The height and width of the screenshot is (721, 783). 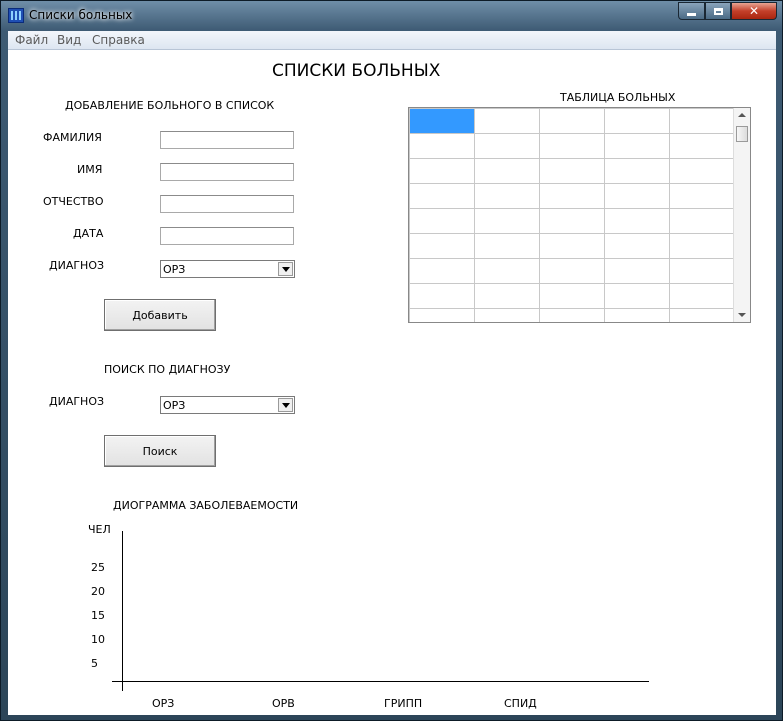 I want to click on y-tick-label: 25, so click(x=98, y=567).